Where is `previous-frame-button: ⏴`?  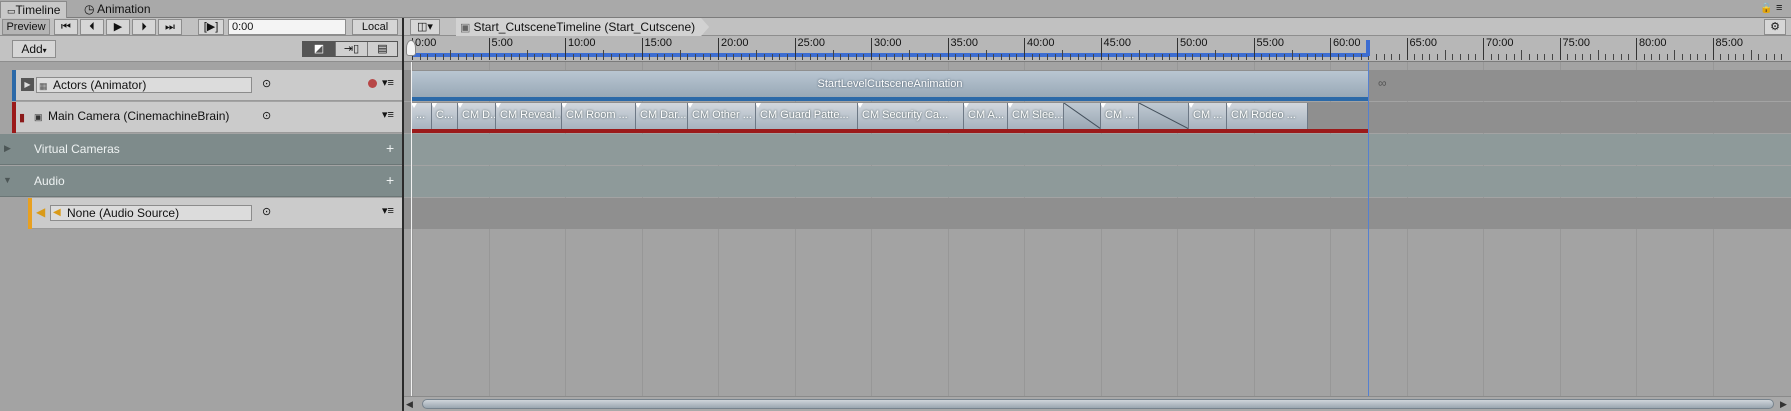 previous-frame-button: ⏴ is located at coordinates (92, 27).